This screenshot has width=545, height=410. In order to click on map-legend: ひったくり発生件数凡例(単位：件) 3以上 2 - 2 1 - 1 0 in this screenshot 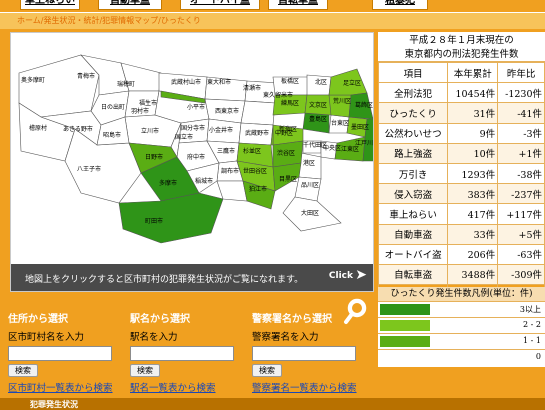, I will do `click(461, 327)`.